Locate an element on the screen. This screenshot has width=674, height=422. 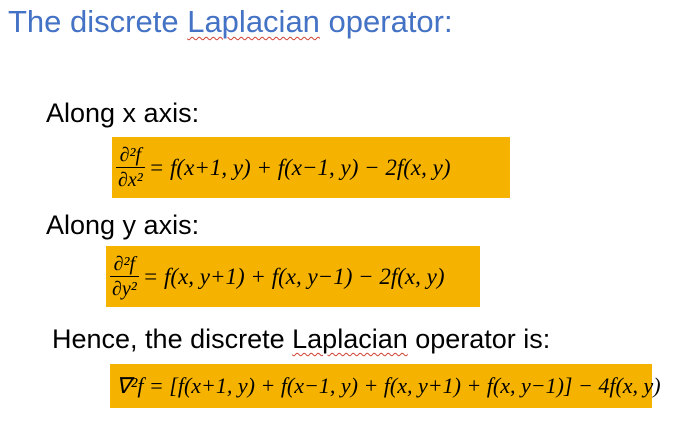
title-text-laplacian: Laplacian is located at coordinates (253, 21).